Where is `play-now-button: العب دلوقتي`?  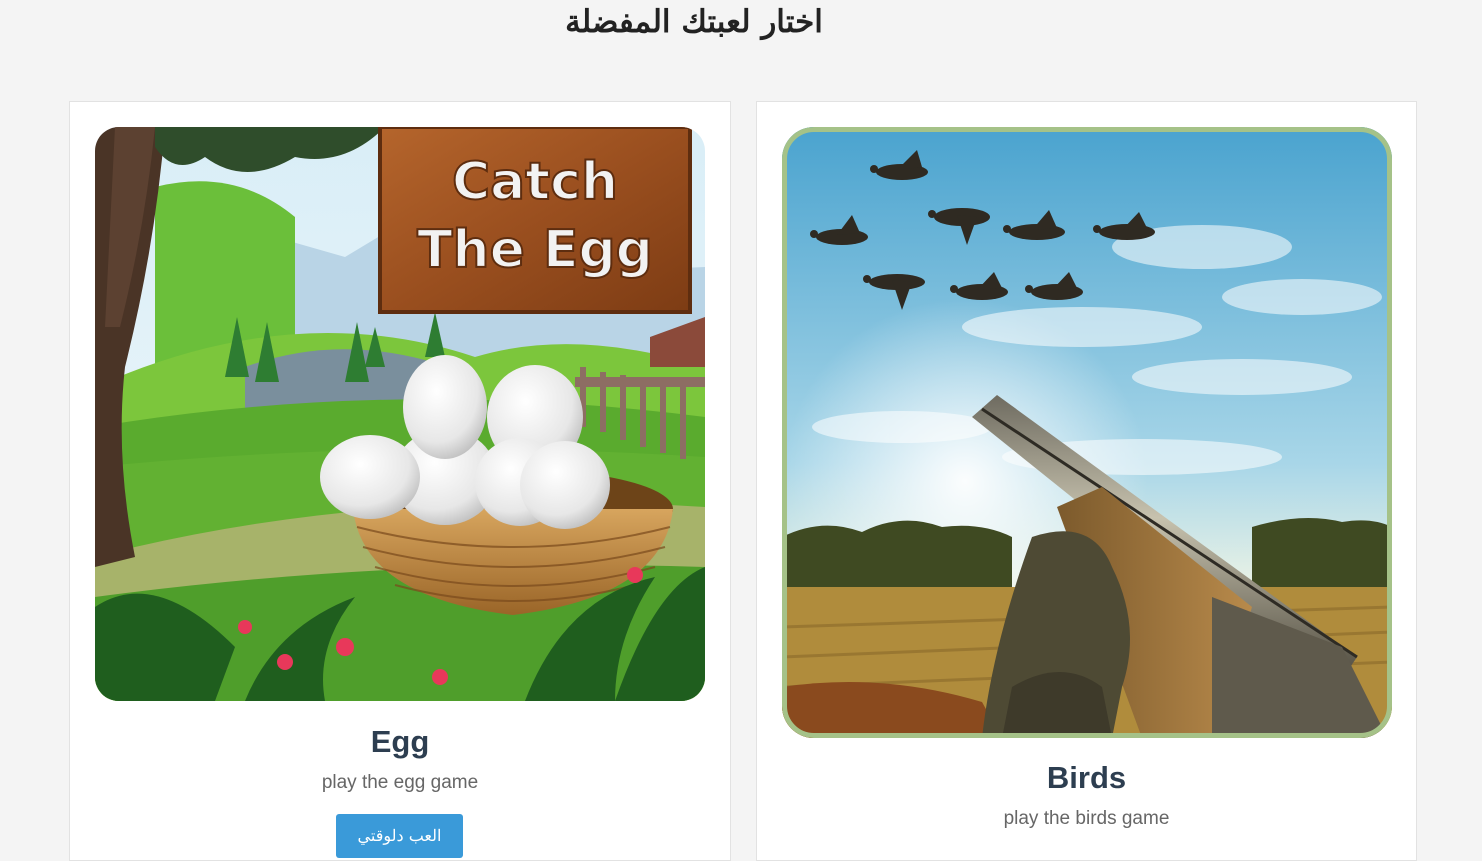
play-now-button: العب دلوقتي is located at coordinates (399, 836).